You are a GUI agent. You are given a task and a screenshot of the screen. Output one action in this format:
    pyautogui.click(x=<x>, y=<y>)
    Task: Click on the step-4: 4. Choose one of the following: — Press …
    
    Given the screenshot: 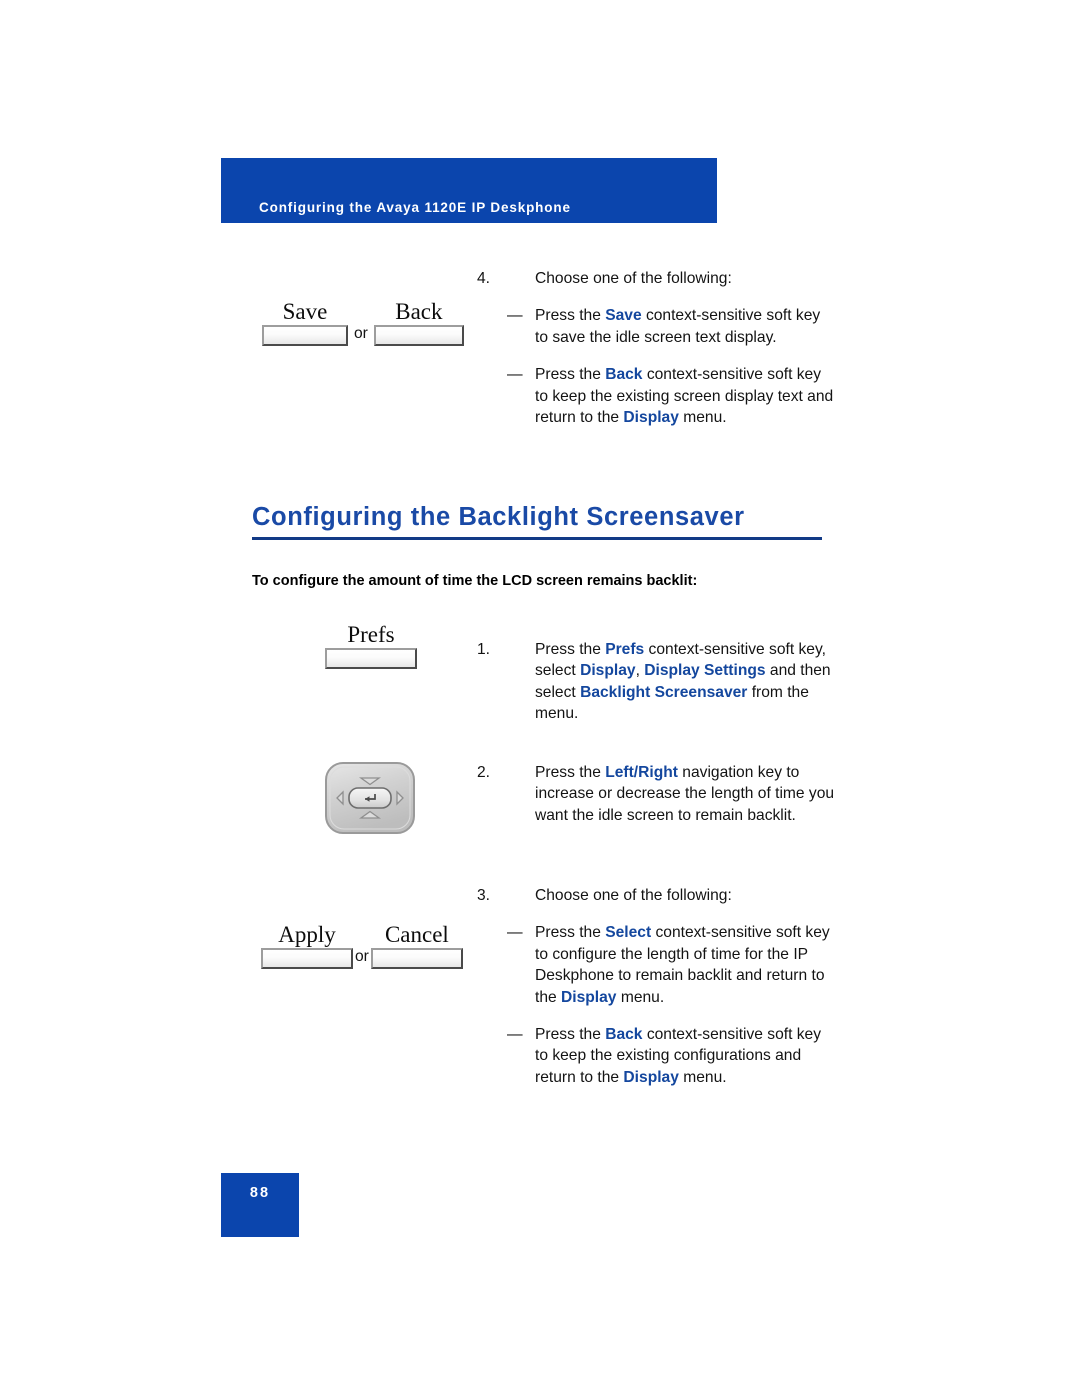 What is the action you would take?
    pyautogui.click(x=657, y=348)
    